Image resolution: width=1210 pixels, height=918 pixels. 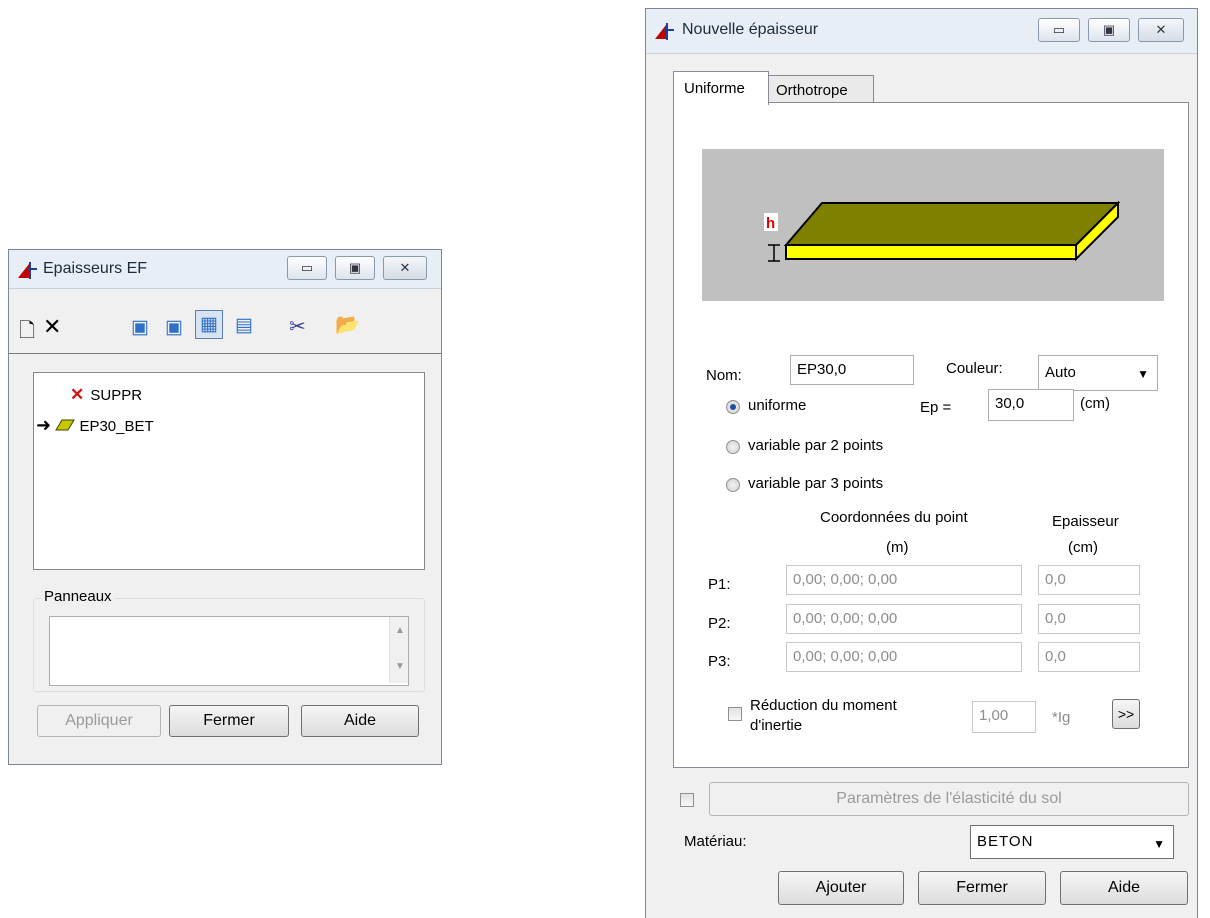 I want to click on window-title: Nouvelle épaisseur, so click(x=750, y=29).